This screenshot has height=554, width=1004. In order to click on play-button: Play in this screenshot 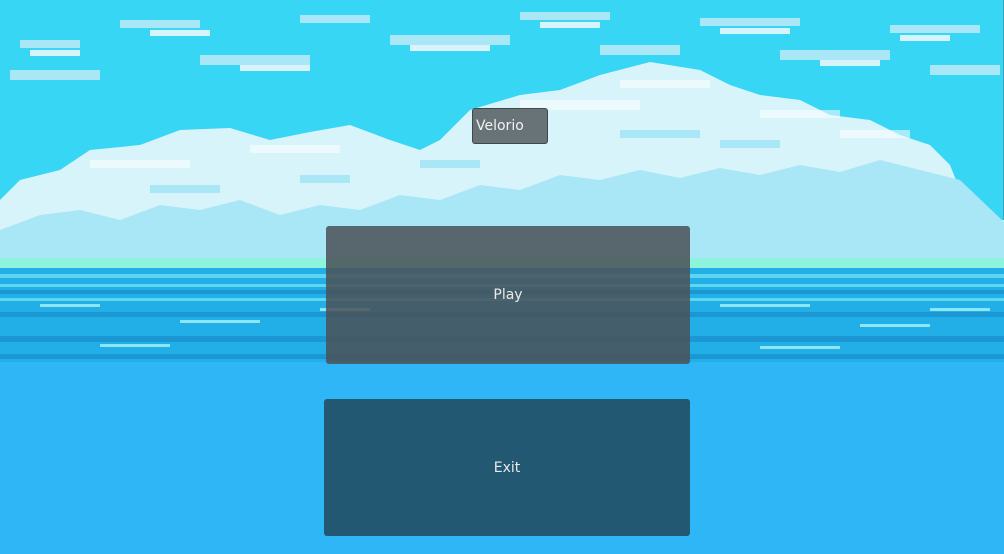, I will do `click(508, 295)`.